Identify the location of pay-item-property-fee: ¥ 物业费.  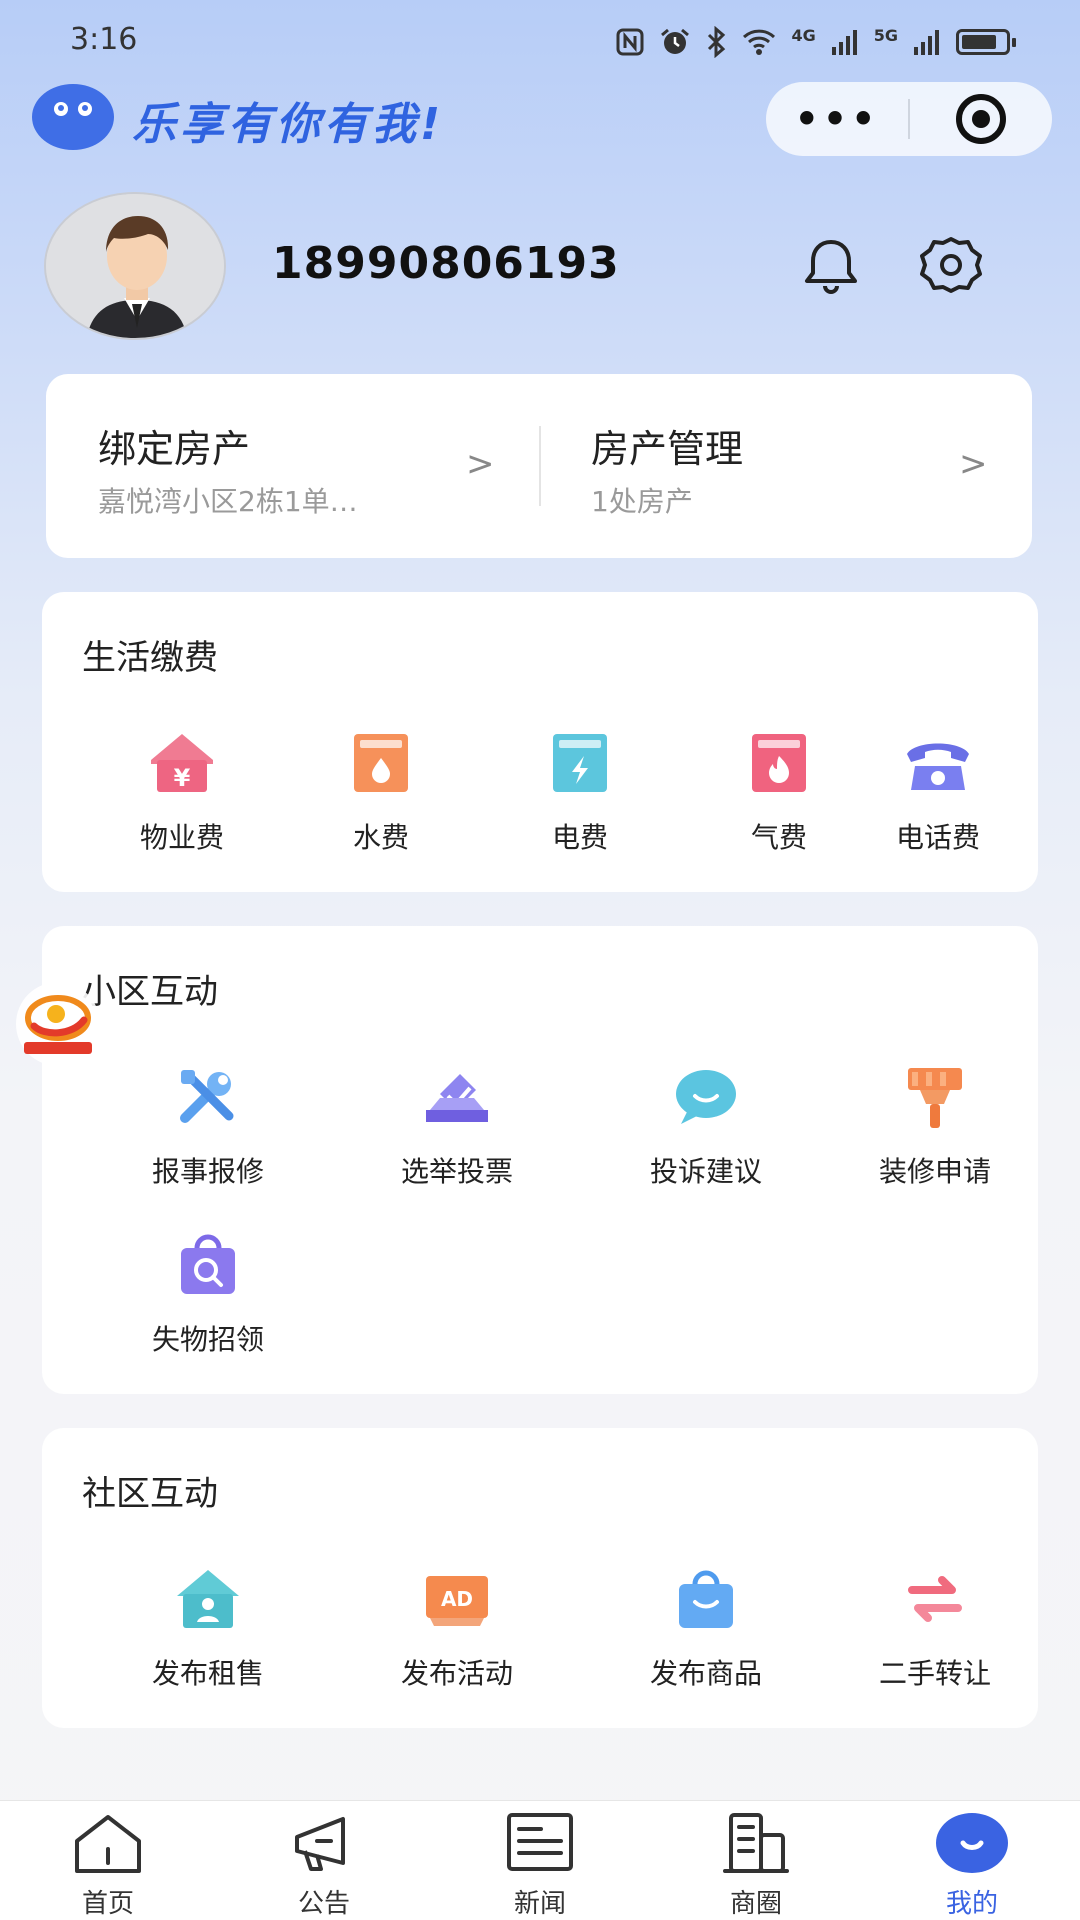
(182, 791).